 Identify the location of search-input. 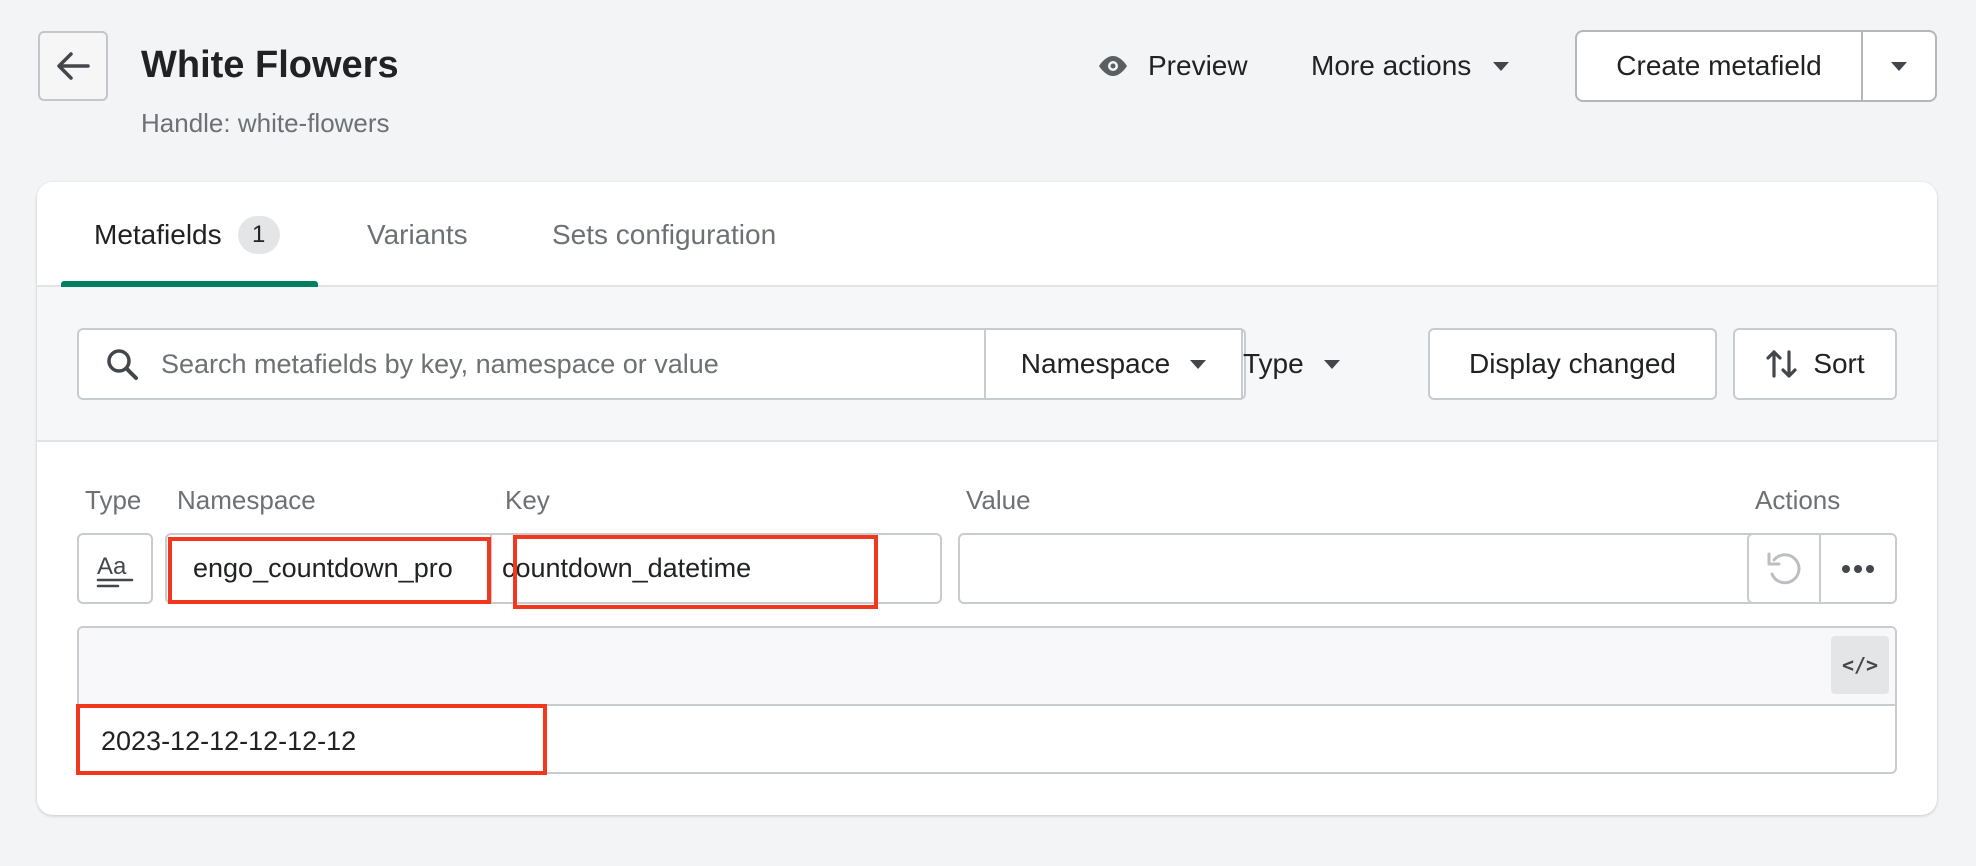
(561, 364).